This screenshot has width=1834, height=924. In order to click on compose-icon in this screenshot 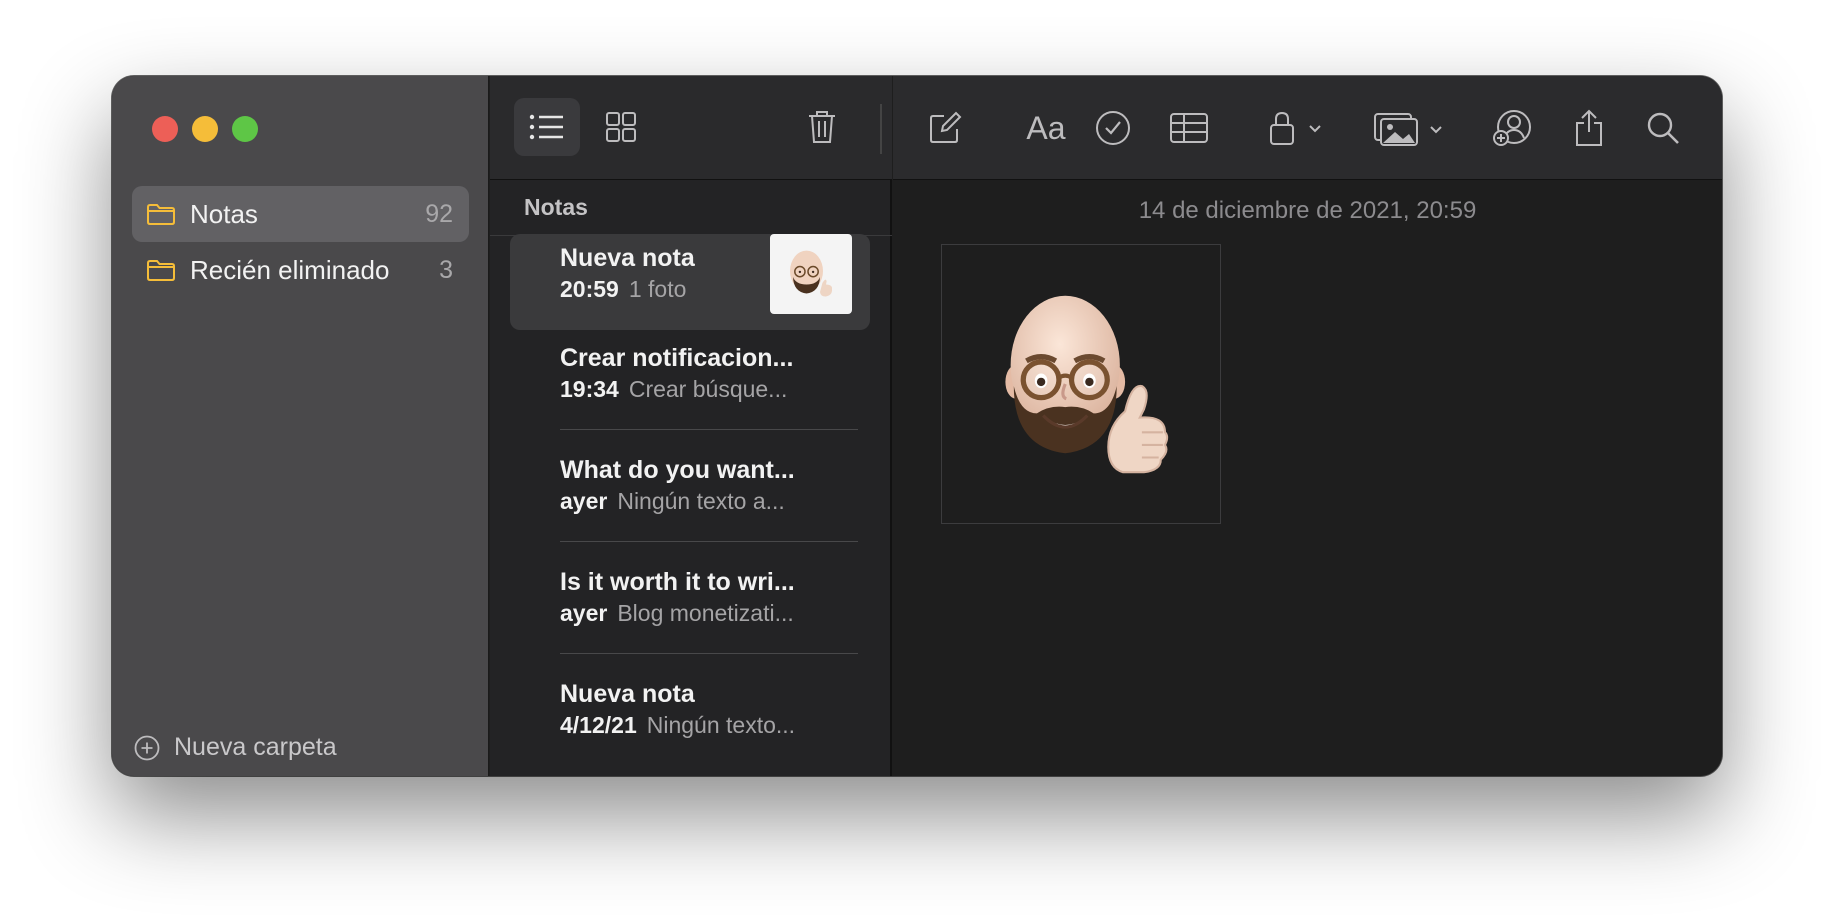, I will do `click(946, 127)`.